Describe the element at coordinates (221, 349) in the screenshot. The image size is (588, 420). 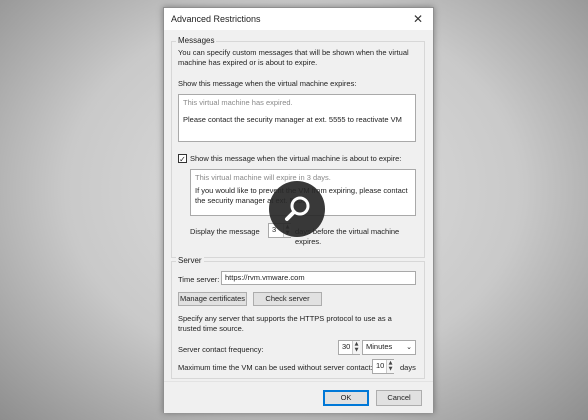
I see `frequency-label: Server contact frequency:` at that location.